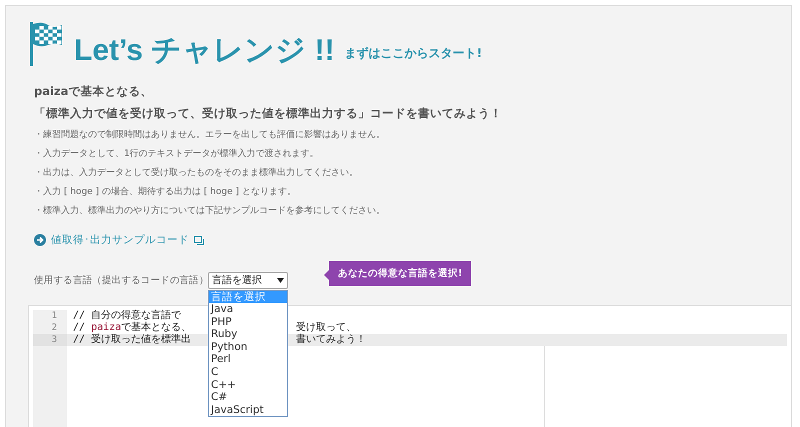 The height and width of the screenshot is (427, 800). I want to click on note-text: ・出力は、入力データとして受け取ったものをそのまま標準出力してください。, so click(196, 172).